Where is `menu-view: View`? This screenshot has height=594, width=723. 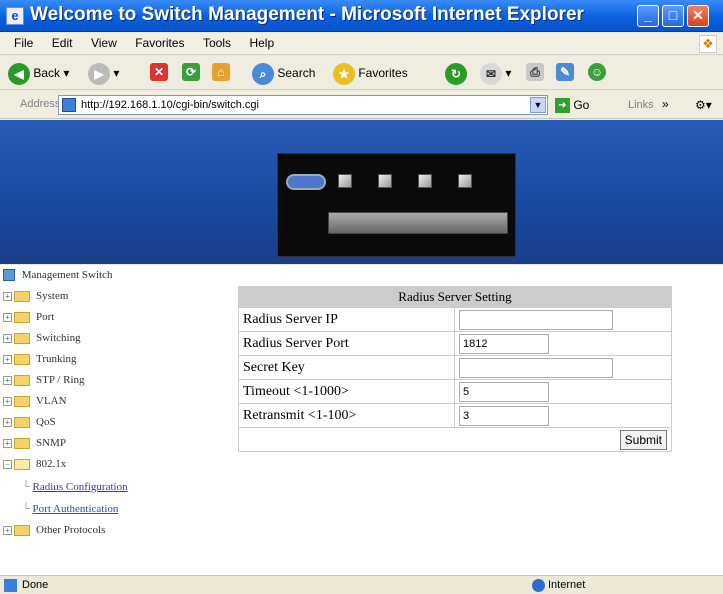
menu-view: View is located at coordinates (104, 43).